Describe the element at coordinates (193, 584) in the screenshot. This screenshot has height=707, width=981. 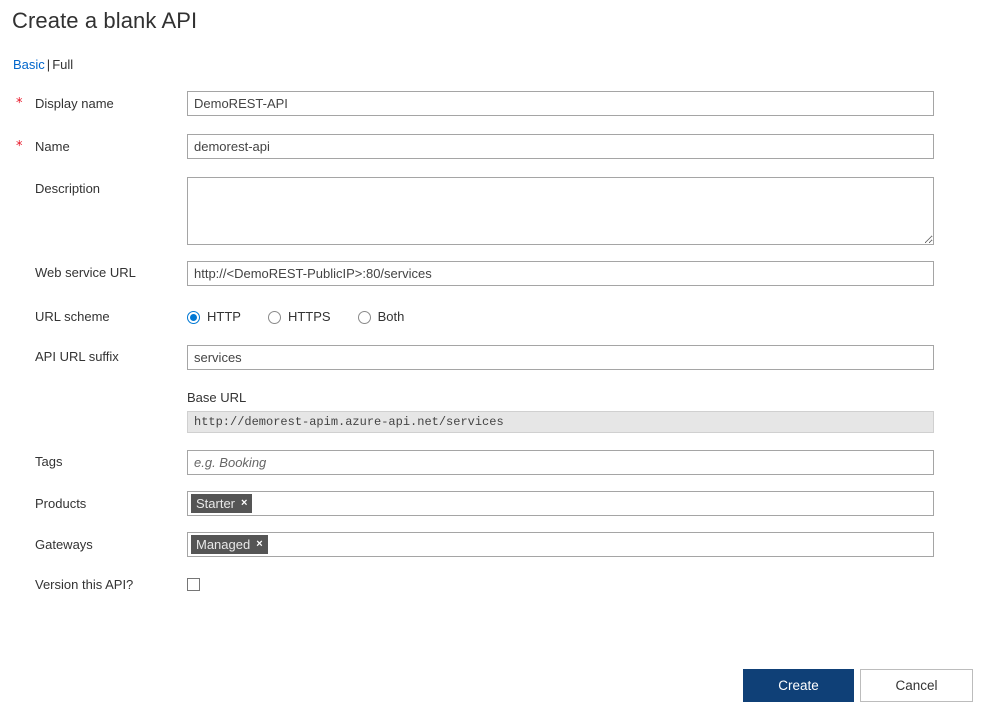
I see `version-this-api-checkbox` at that location.